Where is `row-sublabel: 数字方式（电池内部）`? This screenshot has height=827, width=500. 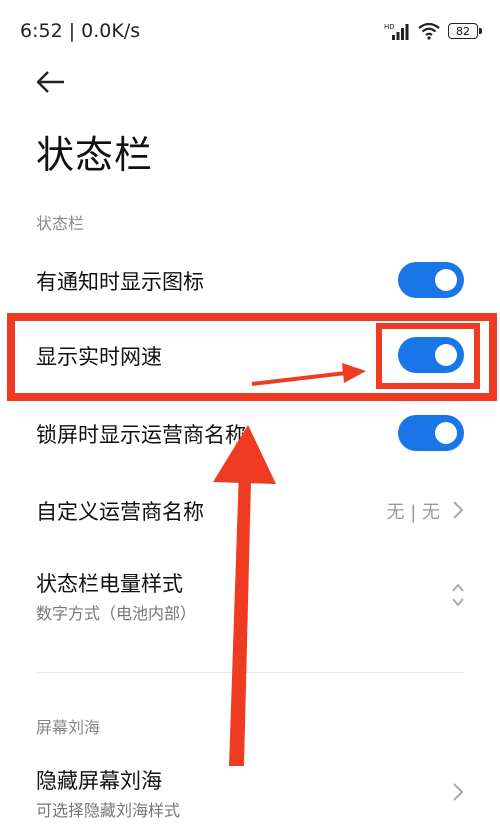
row-sublabel: 数字方式（电池内部） is located at coordinates (116, 613).